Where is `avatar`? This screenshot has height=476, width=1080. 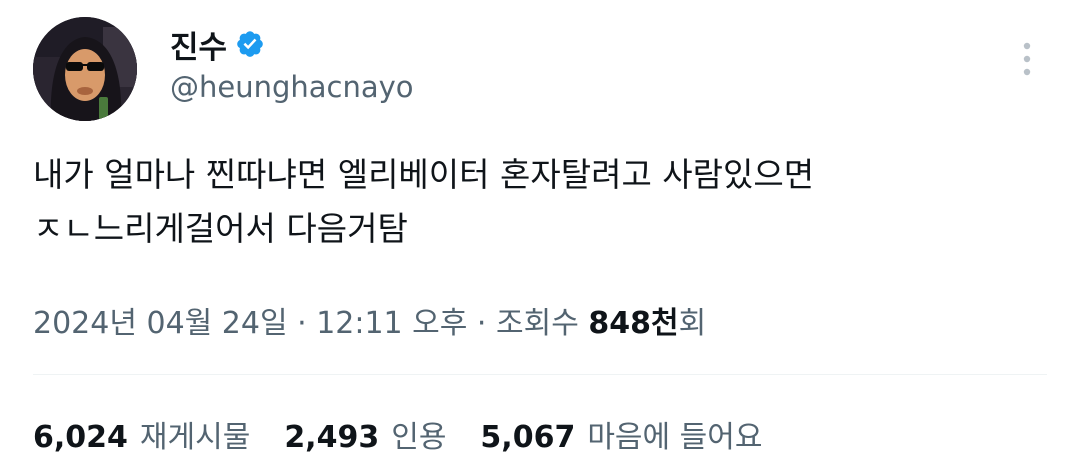 avatar is located at coordinates (85, 69).